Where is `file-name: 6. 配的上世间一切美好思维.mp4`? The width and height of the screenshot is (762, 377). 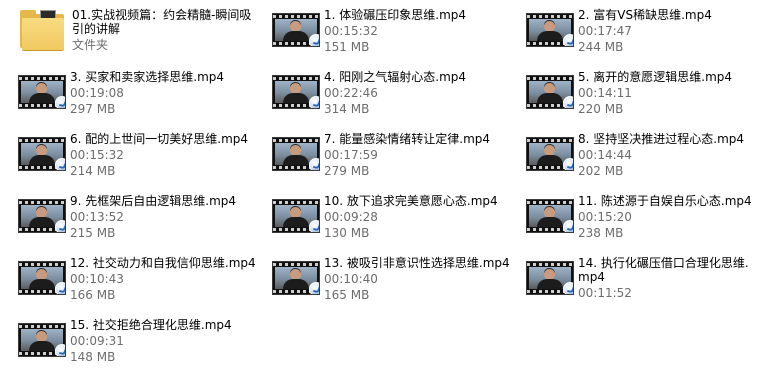 file-name: 6. 配的上世间一切美好思维.mp4 is located at coordinates (159, 139).